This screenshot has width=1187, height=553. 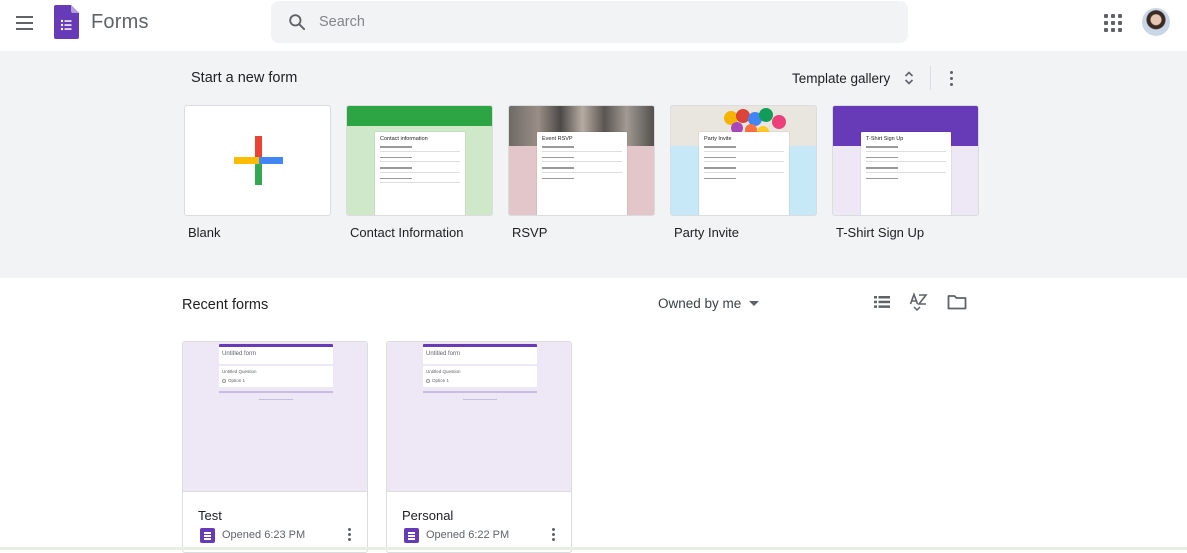 I want to click on template-blank: Blank, so click(x=257, y=172).